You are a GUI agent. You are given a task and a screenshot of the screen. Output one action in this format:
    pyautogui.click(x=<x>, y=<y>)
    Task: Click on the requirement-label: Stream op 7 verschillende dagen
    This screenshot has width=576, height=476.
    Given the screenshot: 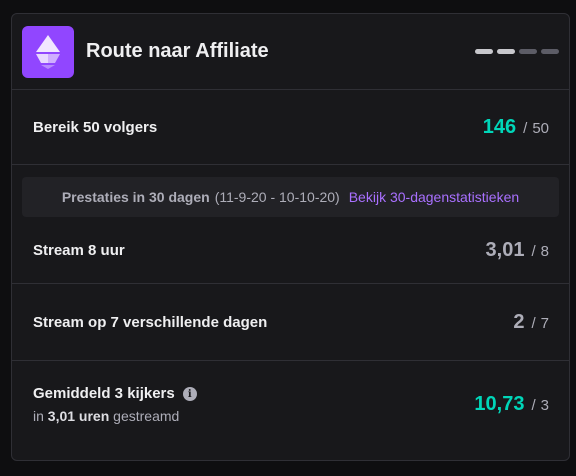 What is the action you would take?
    pyautogui.click(x=150, y=322)
    